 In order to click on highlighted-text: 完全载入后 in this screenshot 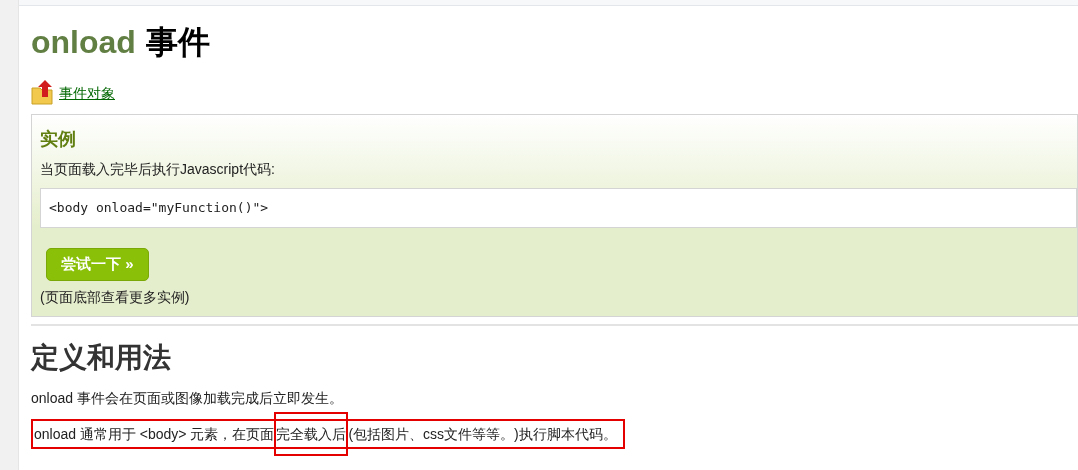, I will do `click(311, 434)`.